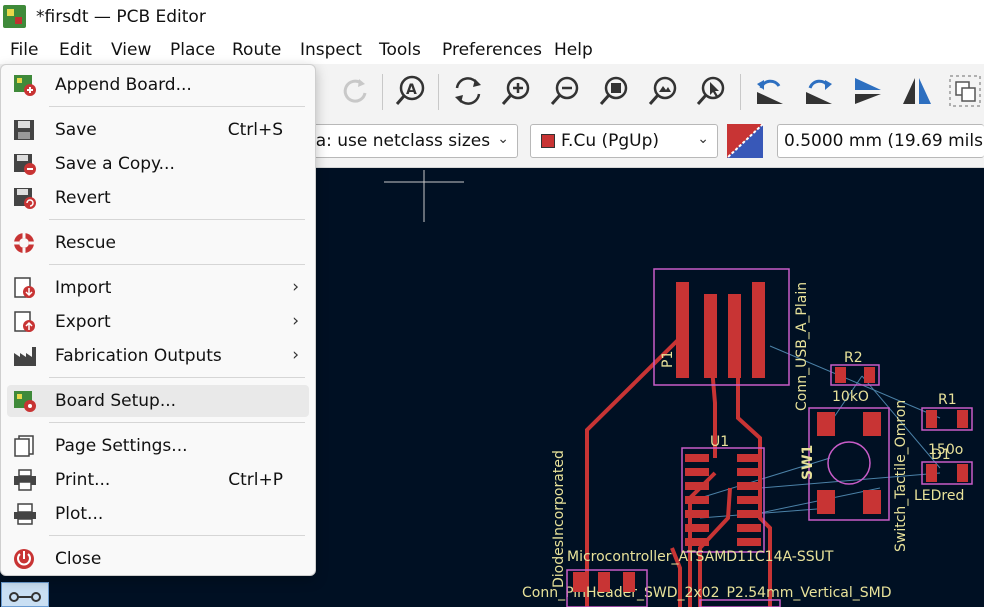 Image resolution: width=984 pixels, height=610 pixels. I want to click on menu-item-fabrication-outputs: Fabrication Outputs ›, so click(158, 356).